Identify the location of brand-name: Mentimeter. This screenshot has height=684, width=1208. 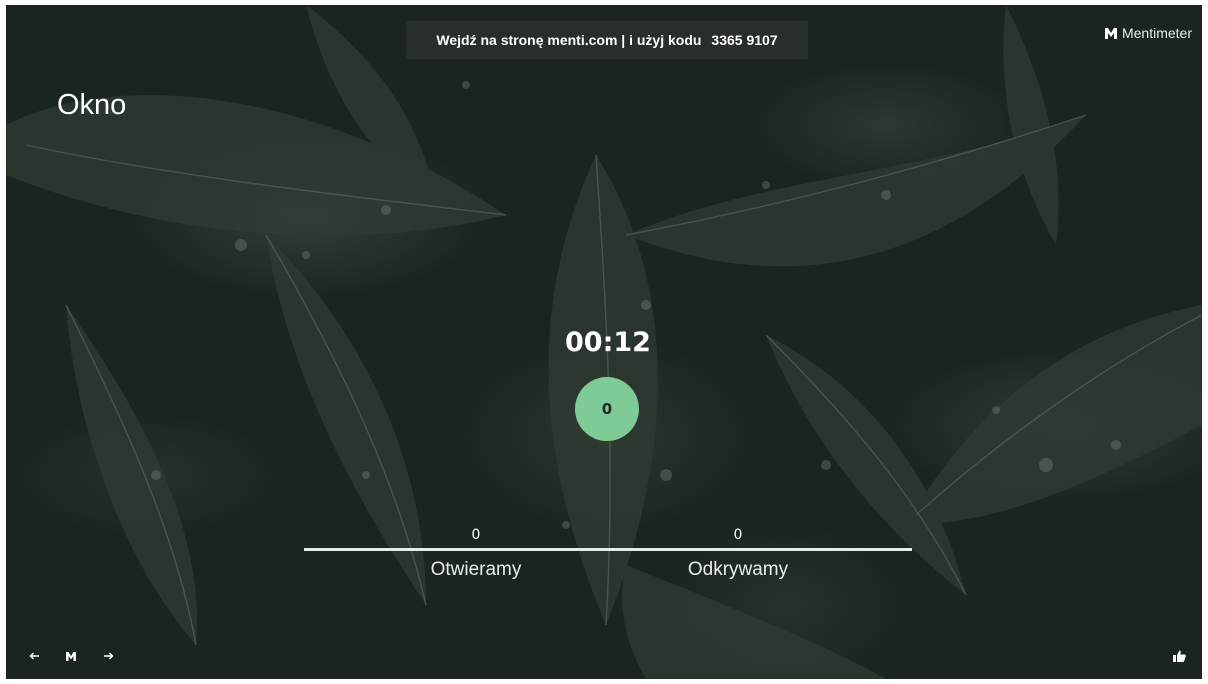
(1156, 33).